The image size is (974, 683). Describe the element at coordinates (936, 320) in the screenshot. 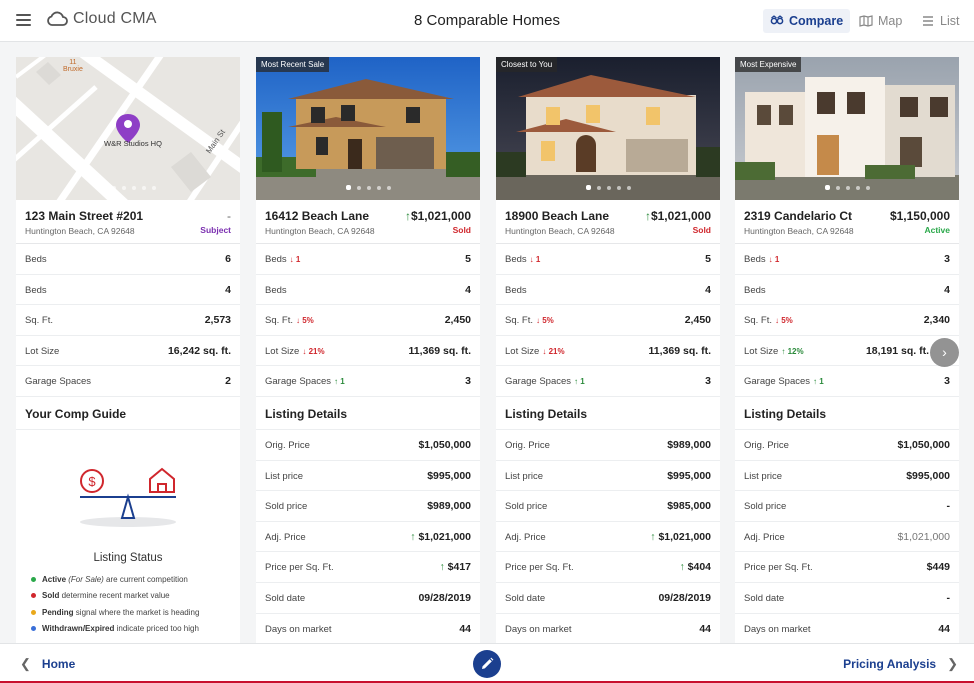

I see `stat-value: 2,340` at that location.